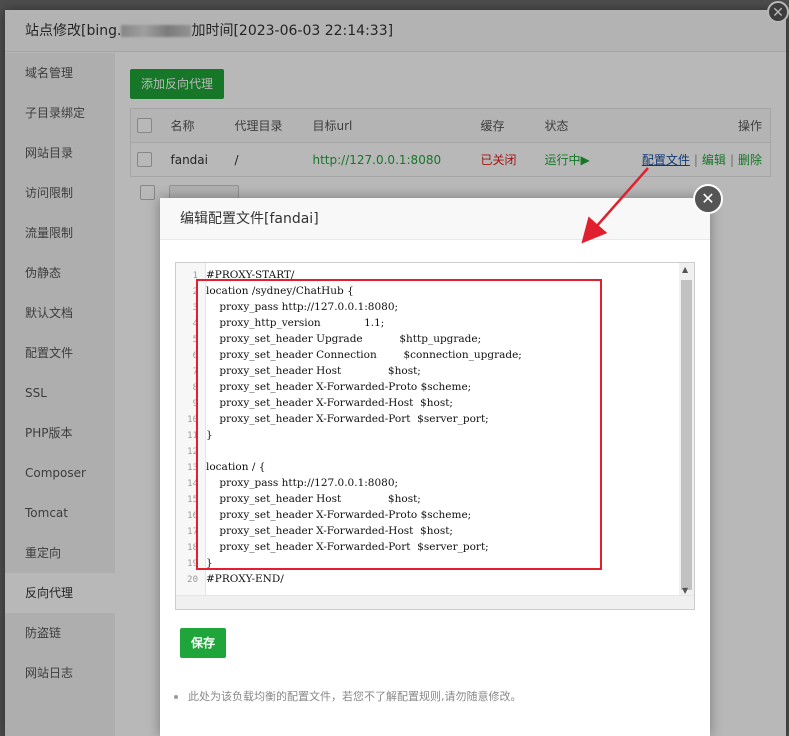 Image resolution: width=789 pixels, height=736 pixels. I want to click on scroll-down-icon: ▼, so click(685, 590).